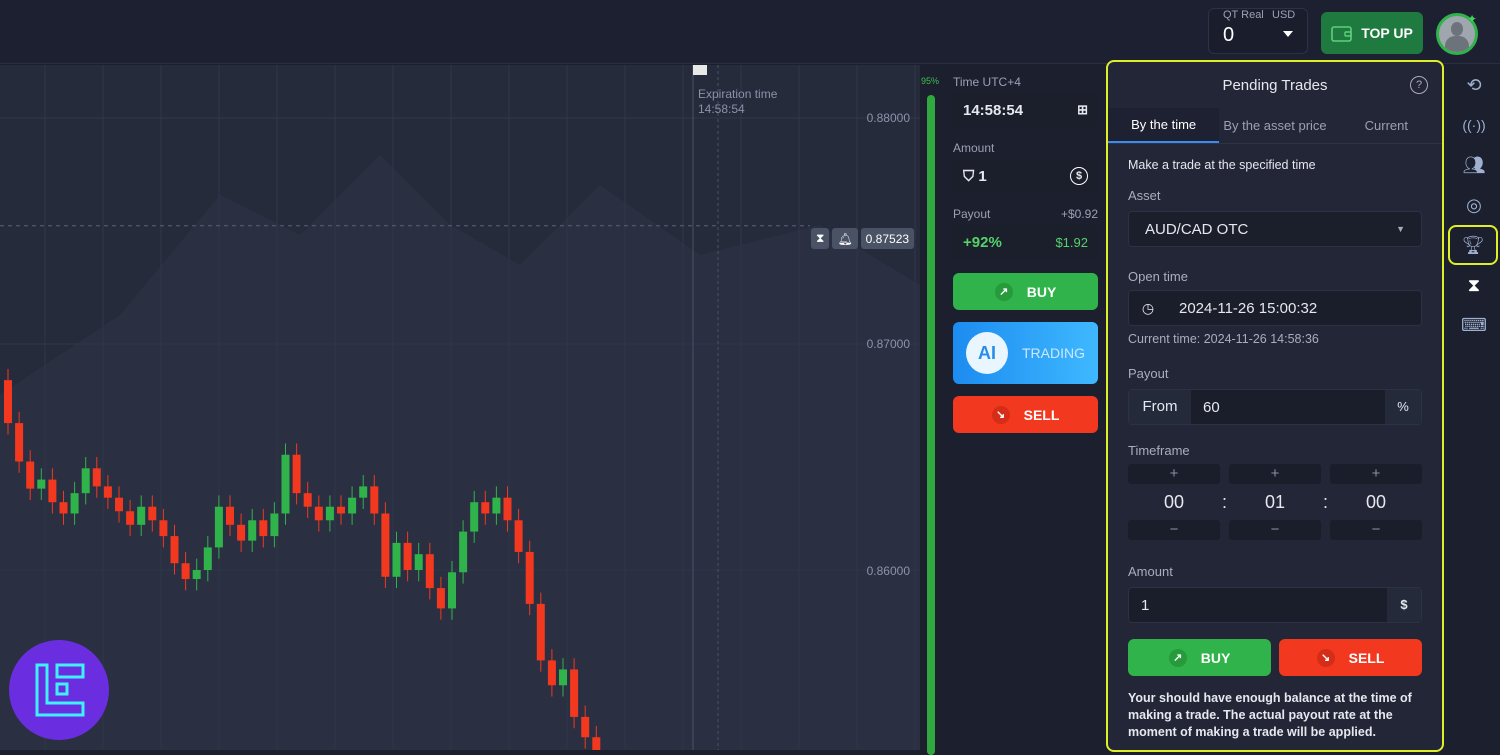 The width and height of the screenshot is (1500, 755). What do you see at coordinates (1275, 308) in the screenshot?
I see `open-time-input: ◷ 2024-11-26 15:00:32` at bounding box center [1275, 308].